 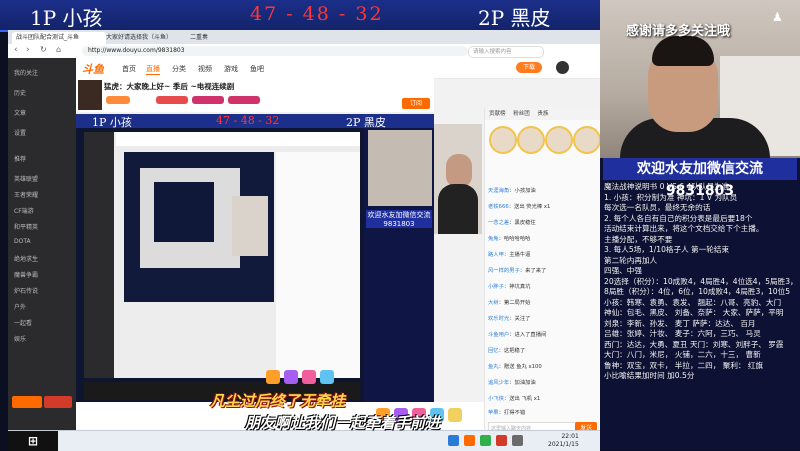 I want to click on sidebar-item-outdoor: 户外, so click(x=20, y=306).